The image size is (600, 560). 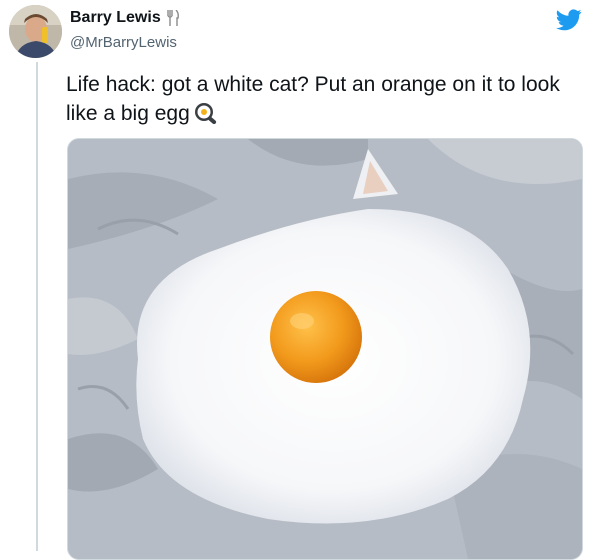 What do you see at coordinates (37, 306) in the screenshot?
I see `thread-line` at bounding box center [37, 306].